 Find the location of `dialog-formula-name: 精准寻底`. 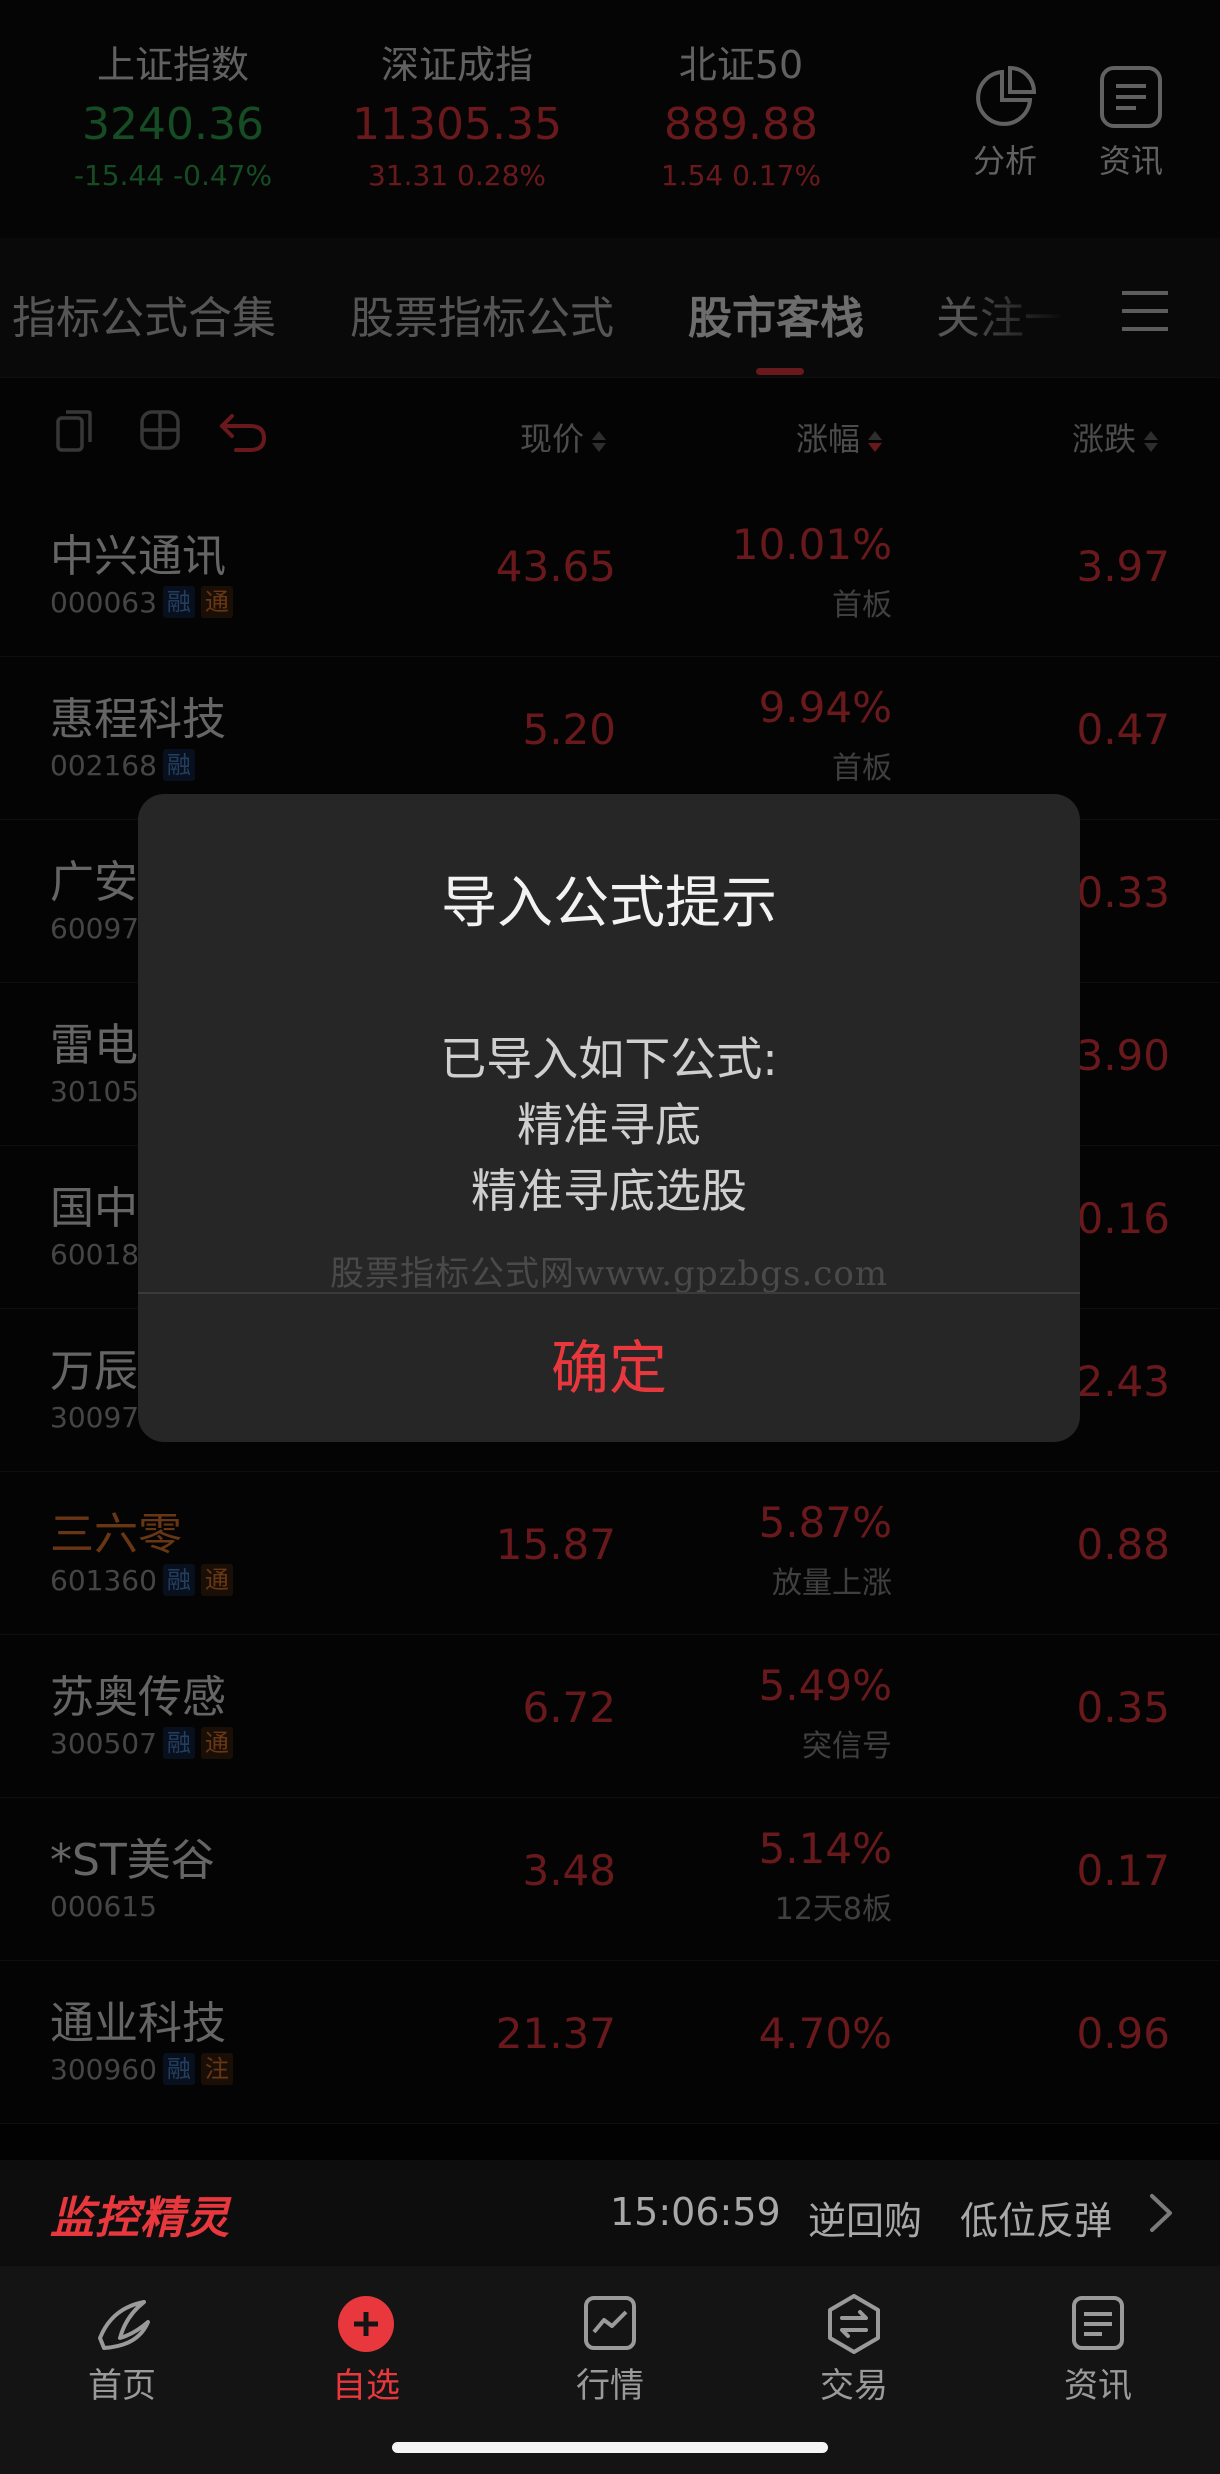

dialog-formula-name: 精准寻底 is located at coordinates (609, 1125).